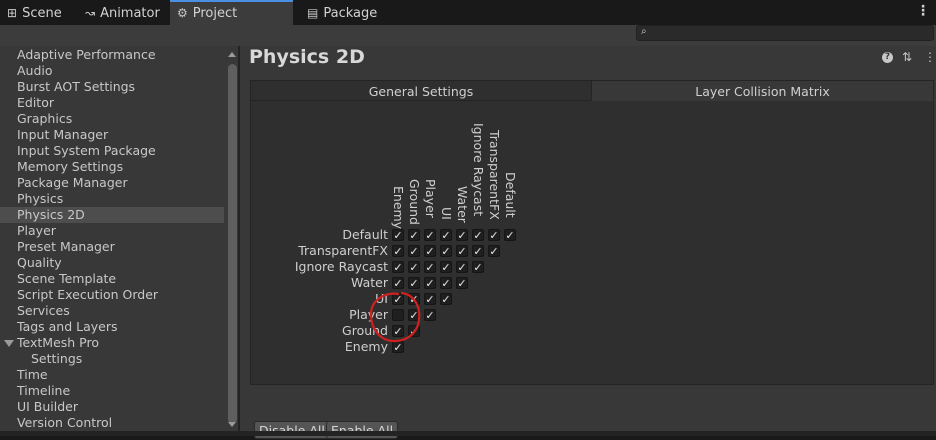 The height and width of the screenshot is (440, 936). What do you see at coordinates (232, 424) in the screenshot?
I see `scroll-down-arrow-icon` at bounding box center [232, 424].